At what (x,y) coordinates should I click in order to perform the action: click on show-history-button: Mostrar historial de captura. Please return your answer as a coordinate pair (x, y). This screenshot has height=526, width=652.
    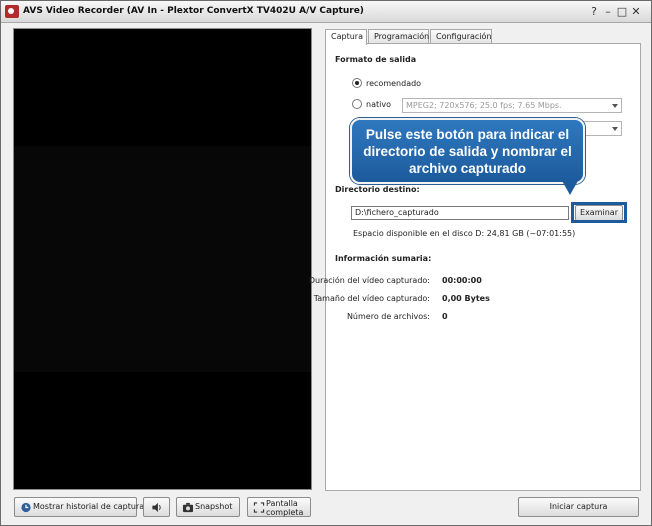
    Looking at the image, I should click on (79, 507).